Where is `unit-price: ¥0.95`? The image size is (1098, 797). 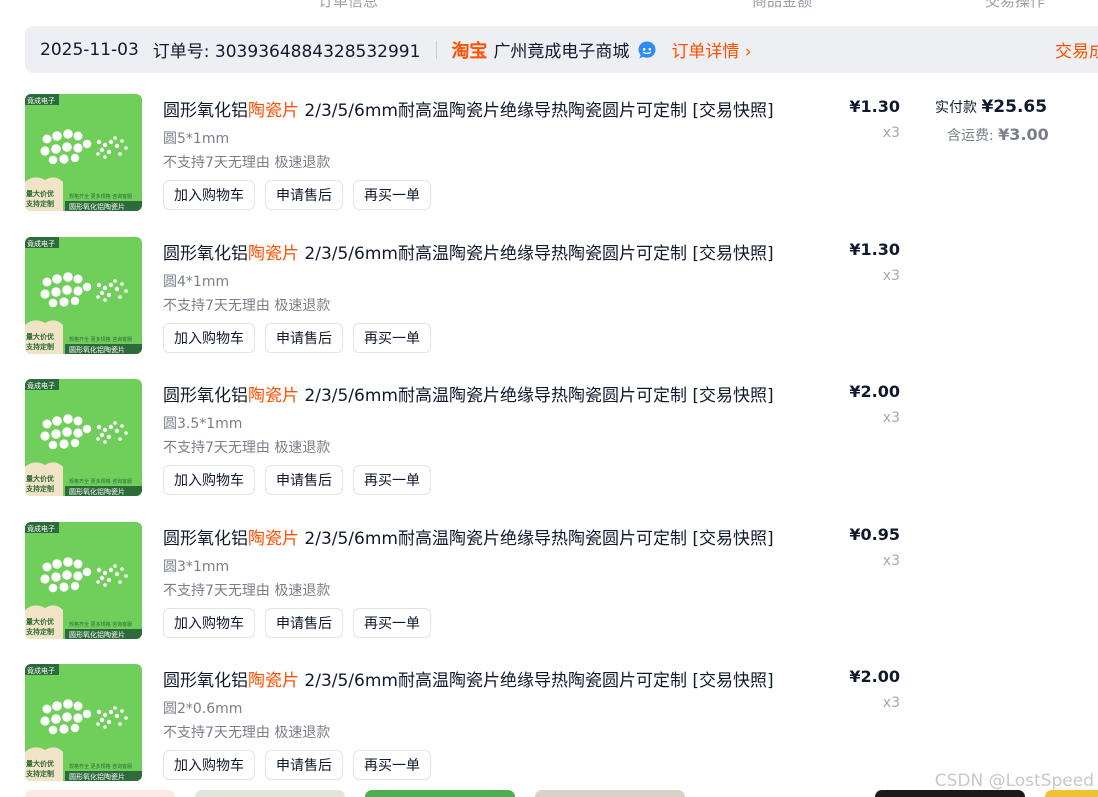
unit-price: ¥0.95 is located at coordinates (874, 534).